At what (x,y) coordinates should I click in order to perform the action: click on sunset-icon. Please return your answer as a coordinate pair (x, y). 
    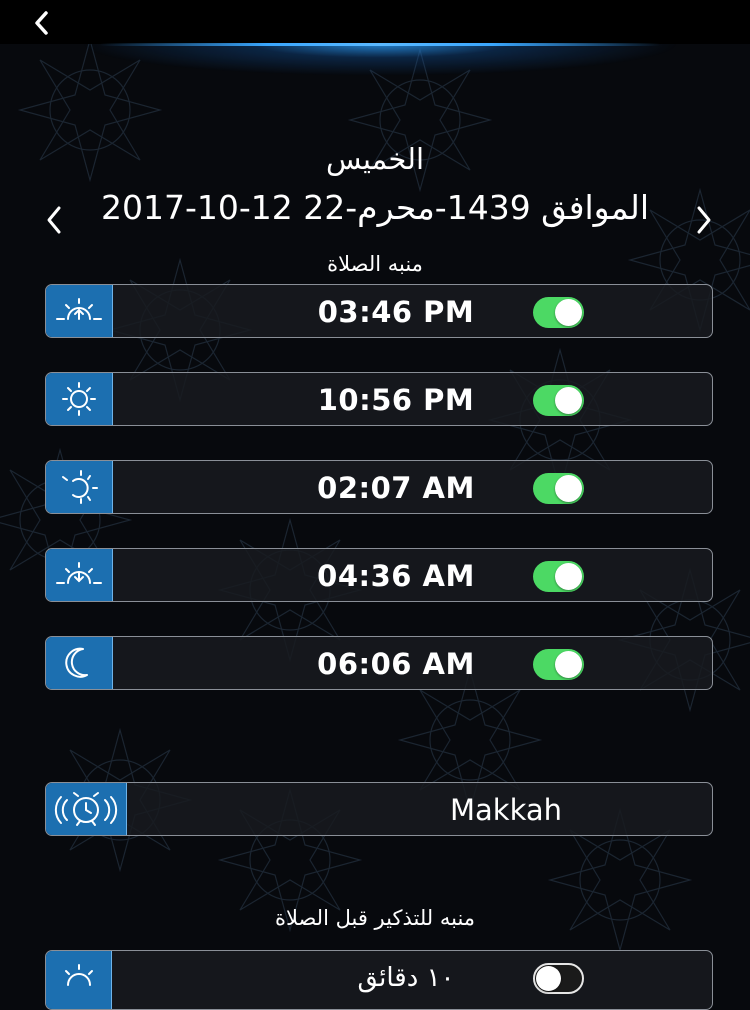
    Looking at the image, I should click on (79, 573).